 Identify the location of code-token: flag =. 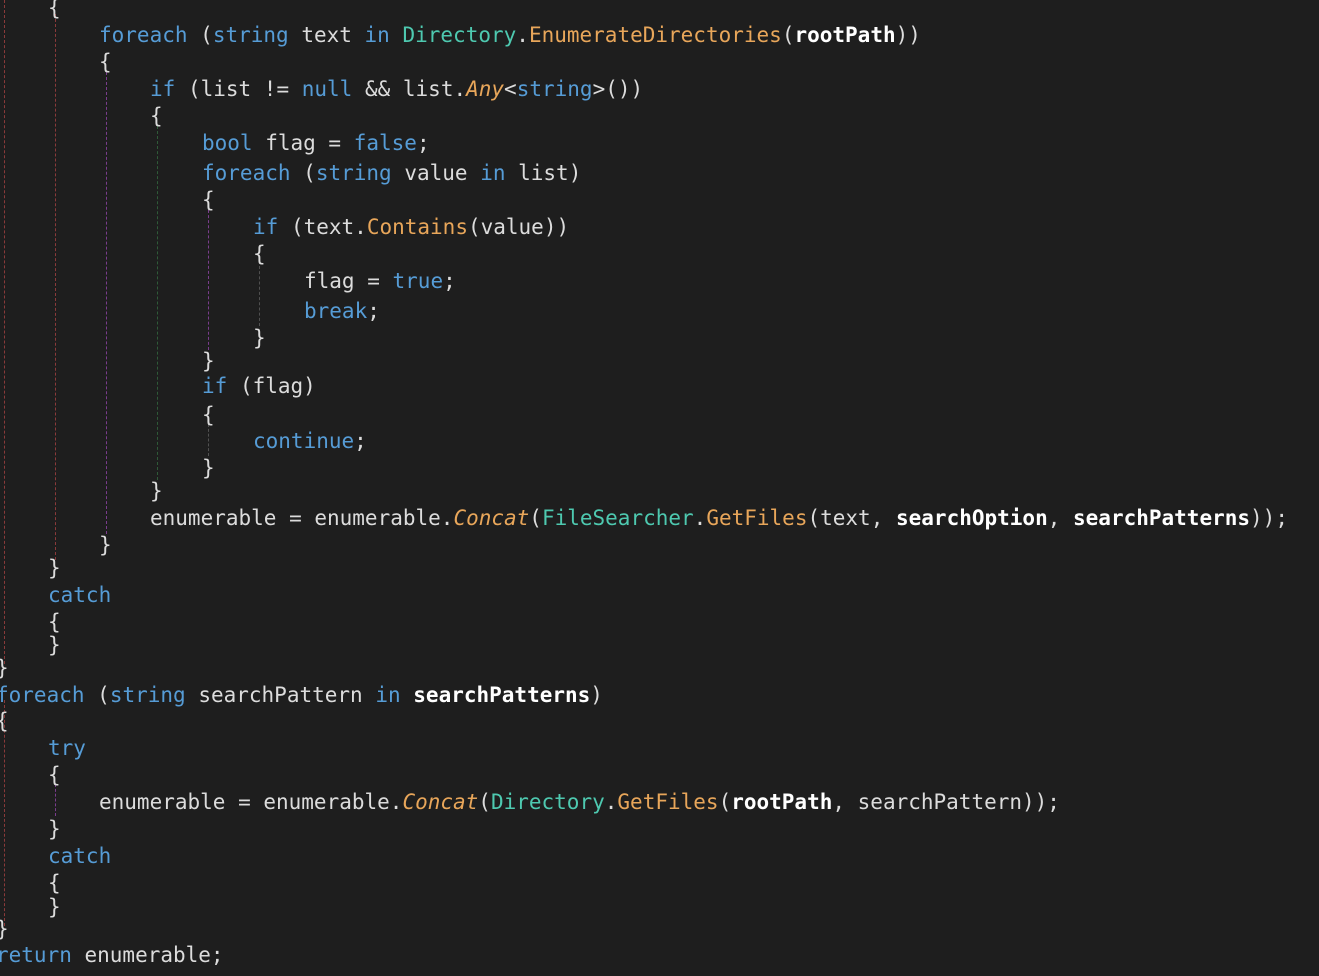
(348, 281).